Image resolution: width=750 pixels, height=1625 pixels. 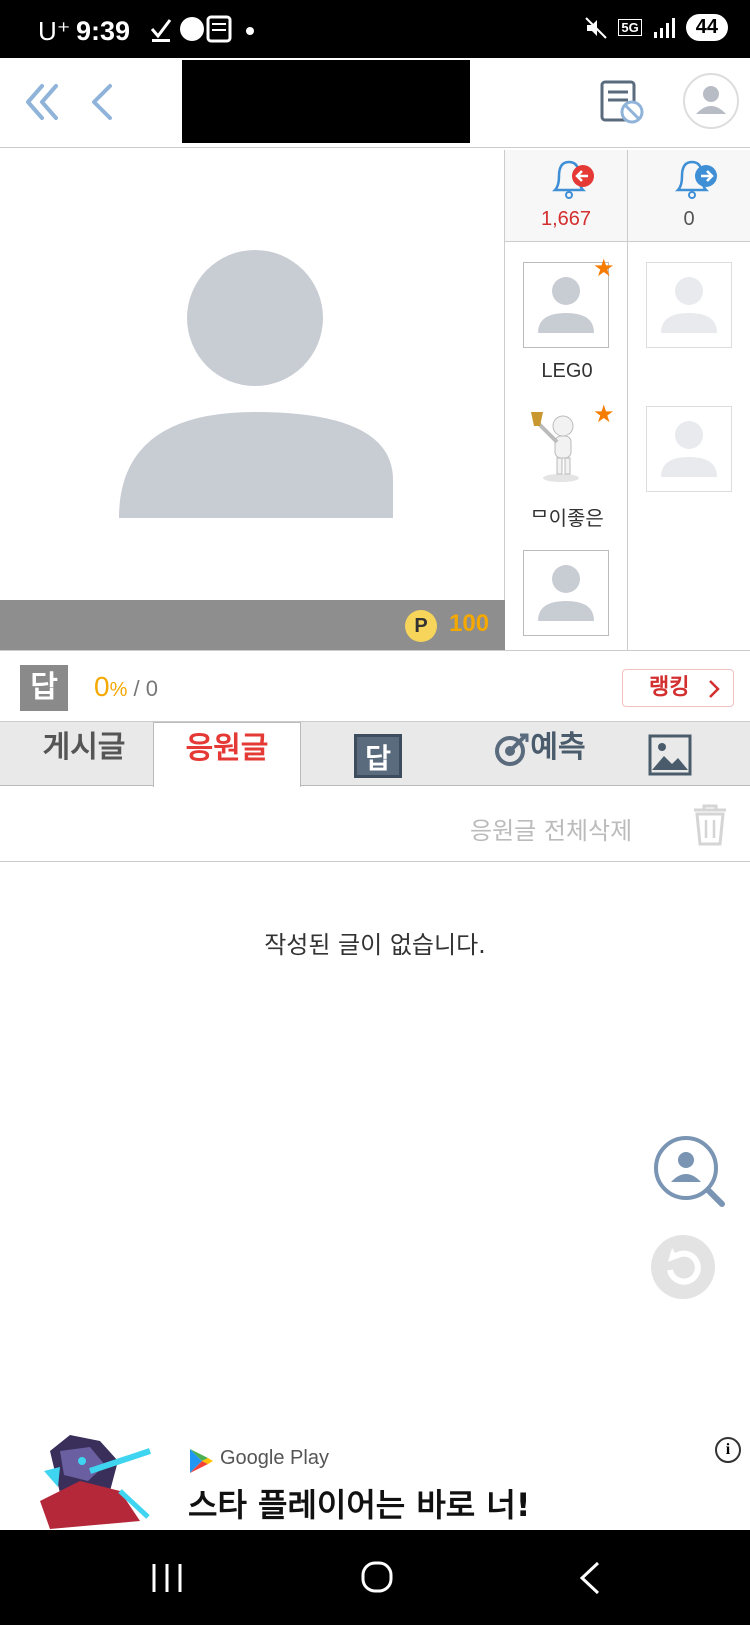 What do you see at coordinates (669, 687) in the screenshot?
I see `ranking-label: 랭킹` at bounding box center [669, 687].